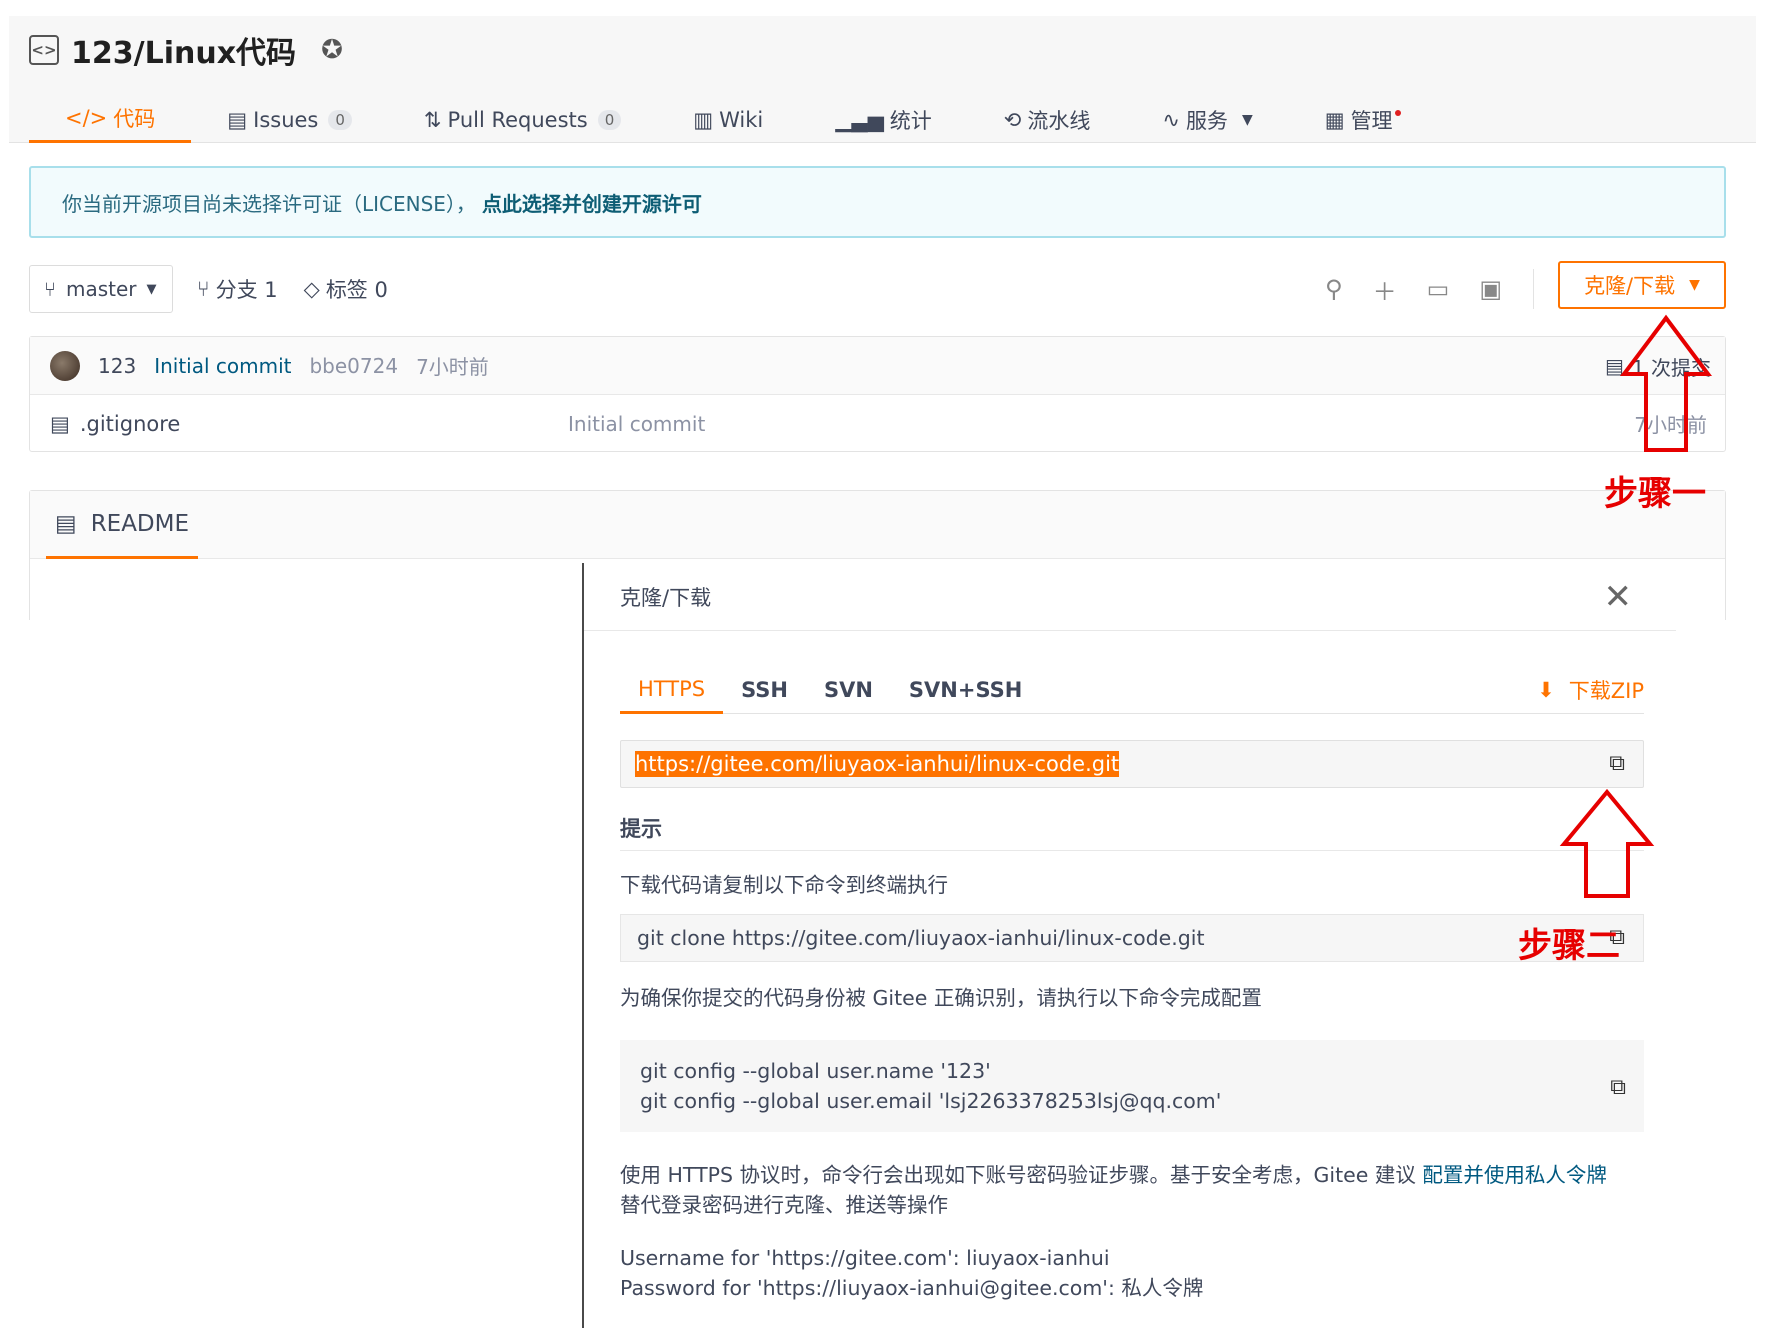 The image size is (1768, 1328). I want to click on repo-tools: ⚲ ＋ ▭ ▣, so click(1413, 289).